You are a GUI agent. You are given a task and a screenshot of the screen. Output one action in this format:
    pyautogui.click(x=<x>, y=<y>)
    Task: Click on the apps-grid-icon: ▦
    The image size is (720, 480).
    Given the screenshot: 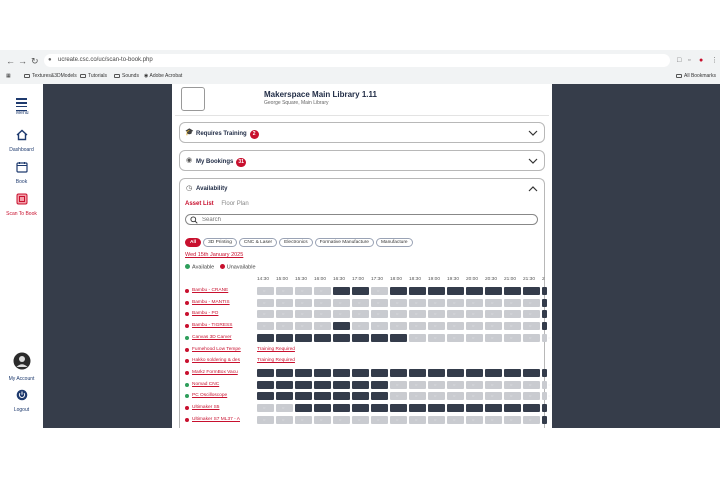 What is the action you would take?
    pyautogui.click(x=8, y=76)
    